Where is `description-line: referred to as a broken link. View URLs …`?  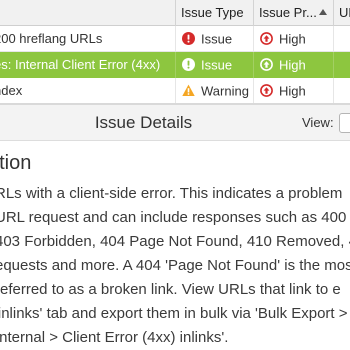 description-line: referred to as a broken link. View URLs … is located at coordinates (170, 289).